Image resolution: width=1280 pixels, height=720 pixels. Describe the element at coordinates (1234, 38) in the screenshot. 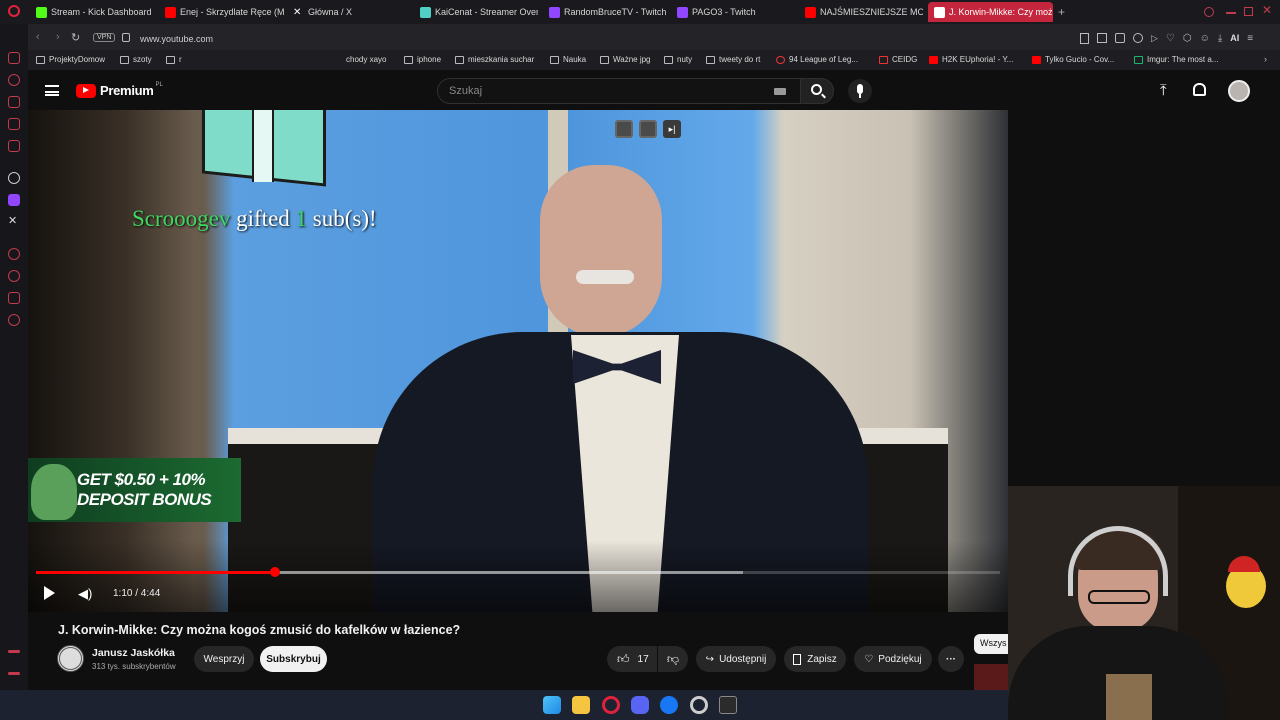

I see `ai-label: AI` at that location.